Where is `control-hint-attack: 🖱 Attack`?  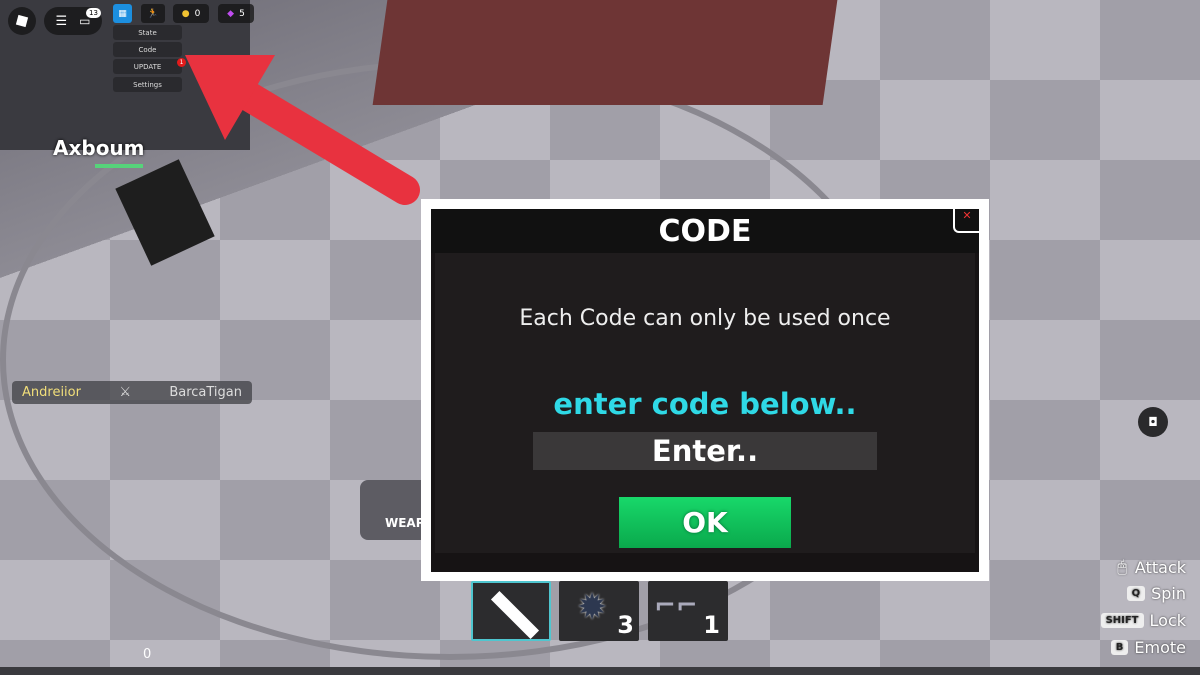
control-hint-attack: 🖱 Attack is located at coordinates (1151, 567).